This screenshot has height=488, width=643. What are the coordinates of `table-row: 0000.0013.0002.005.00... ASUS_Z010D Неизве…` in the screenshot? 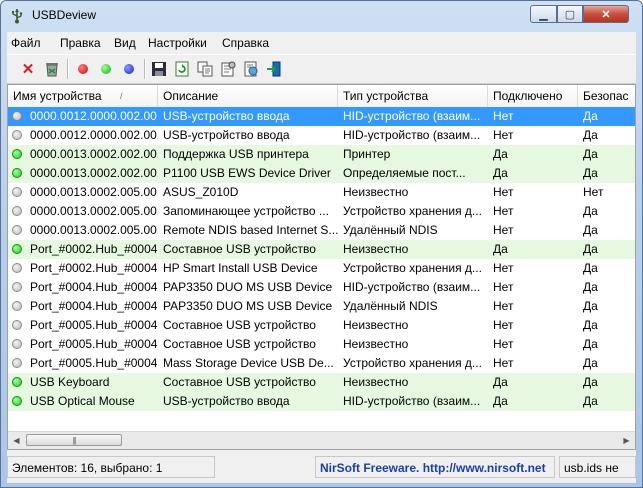 It's located at (321, 192).